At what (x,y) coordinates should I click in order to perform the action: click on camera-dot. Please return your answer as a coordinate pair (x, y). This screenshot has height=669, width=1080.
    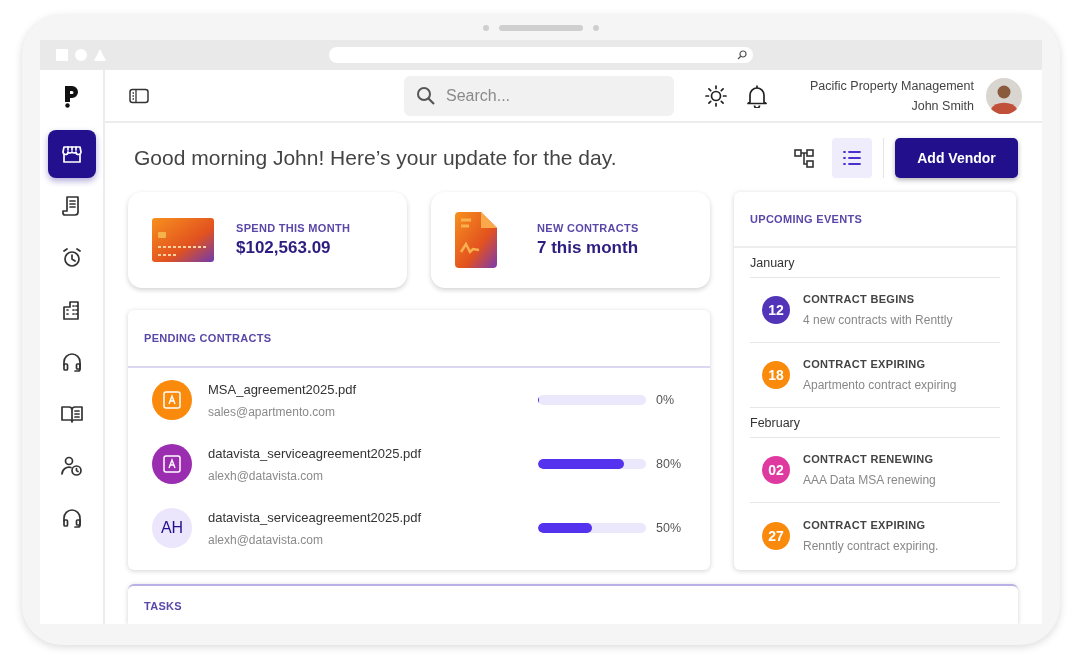
    Looking at the image, I should click on (486, 27).